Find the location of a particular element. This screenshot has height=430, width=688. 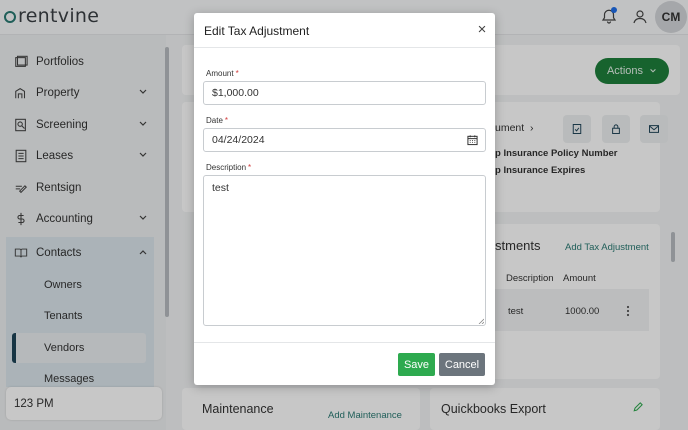

amount-value: $1,000.00 is located at coordinates (235, 93).